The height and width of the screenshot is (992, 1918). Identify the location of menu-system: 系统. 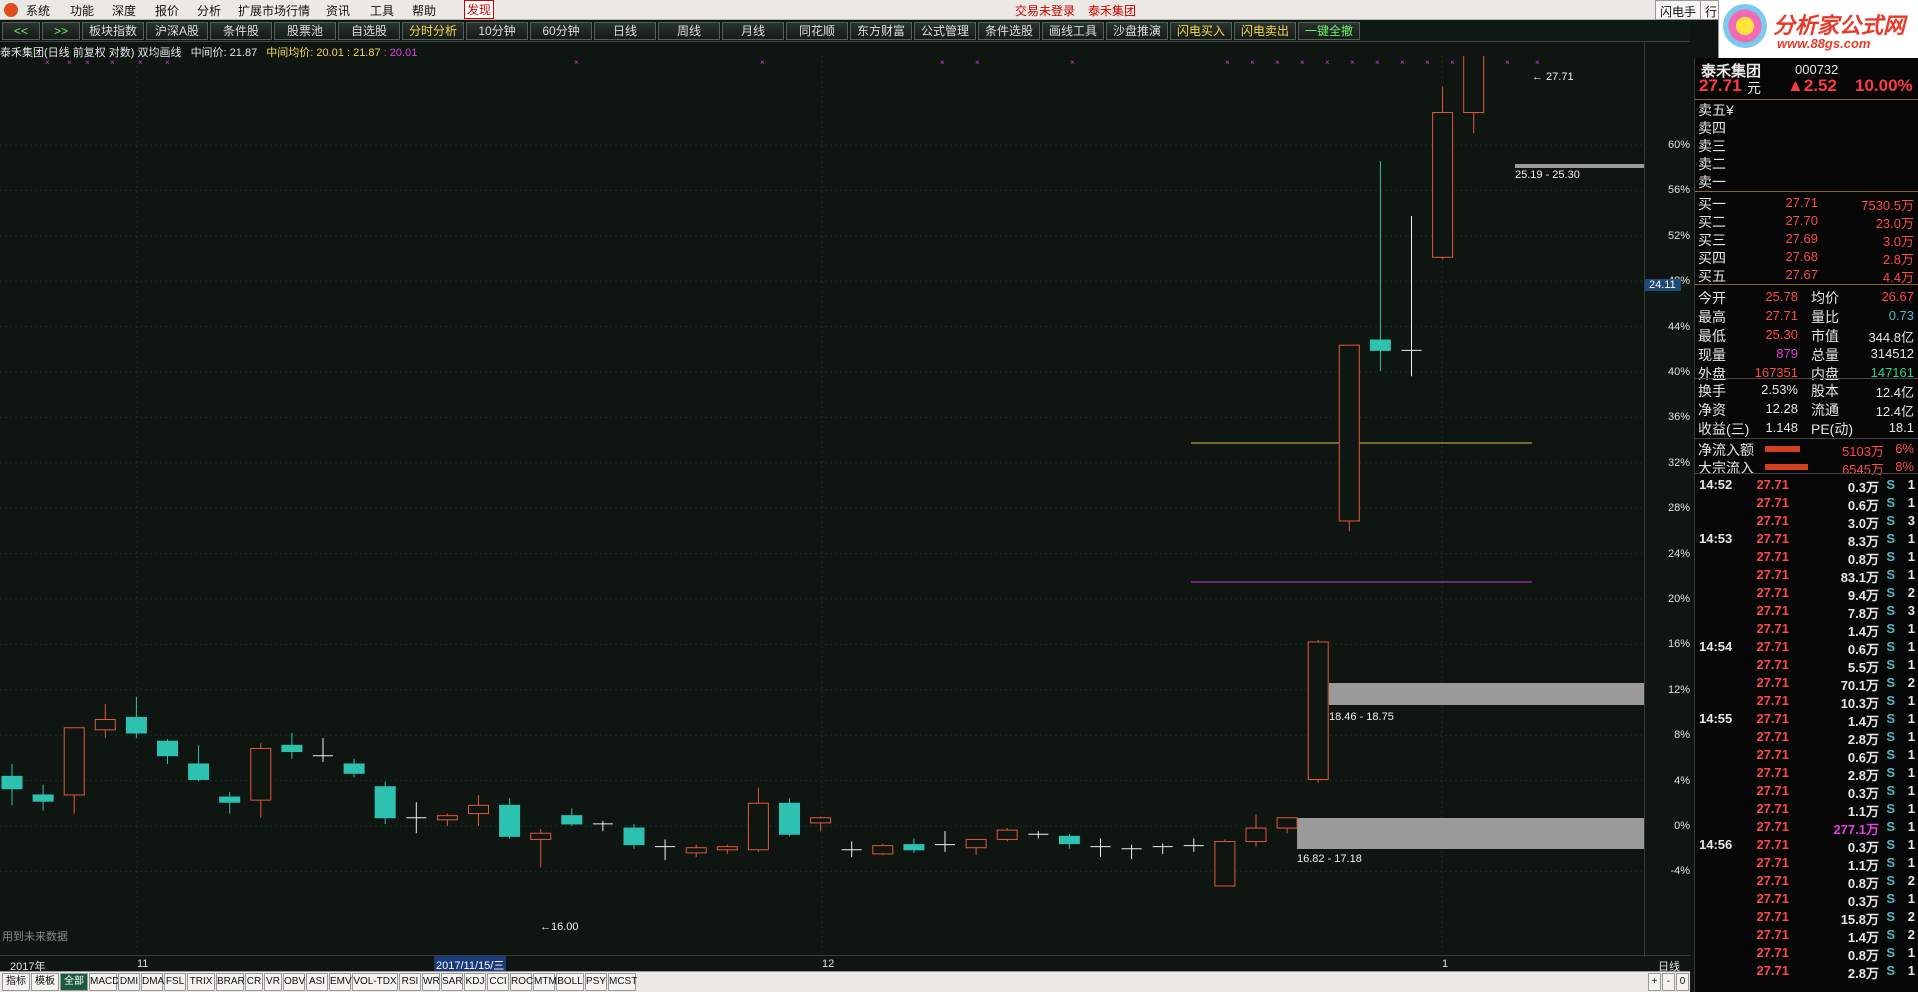
(38, 10).